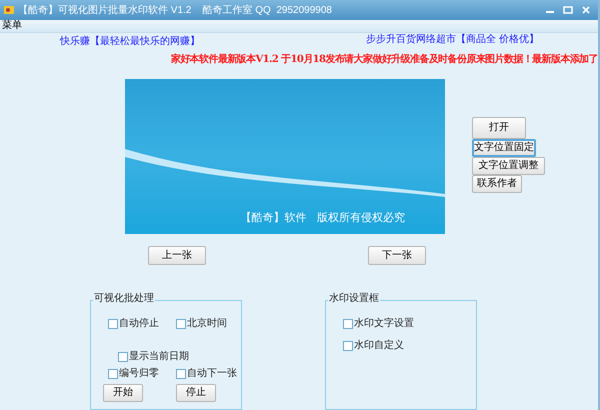 This screenshot has width=600, height=410. I want to click on checkbox: 北京时间, so click(201, 324).